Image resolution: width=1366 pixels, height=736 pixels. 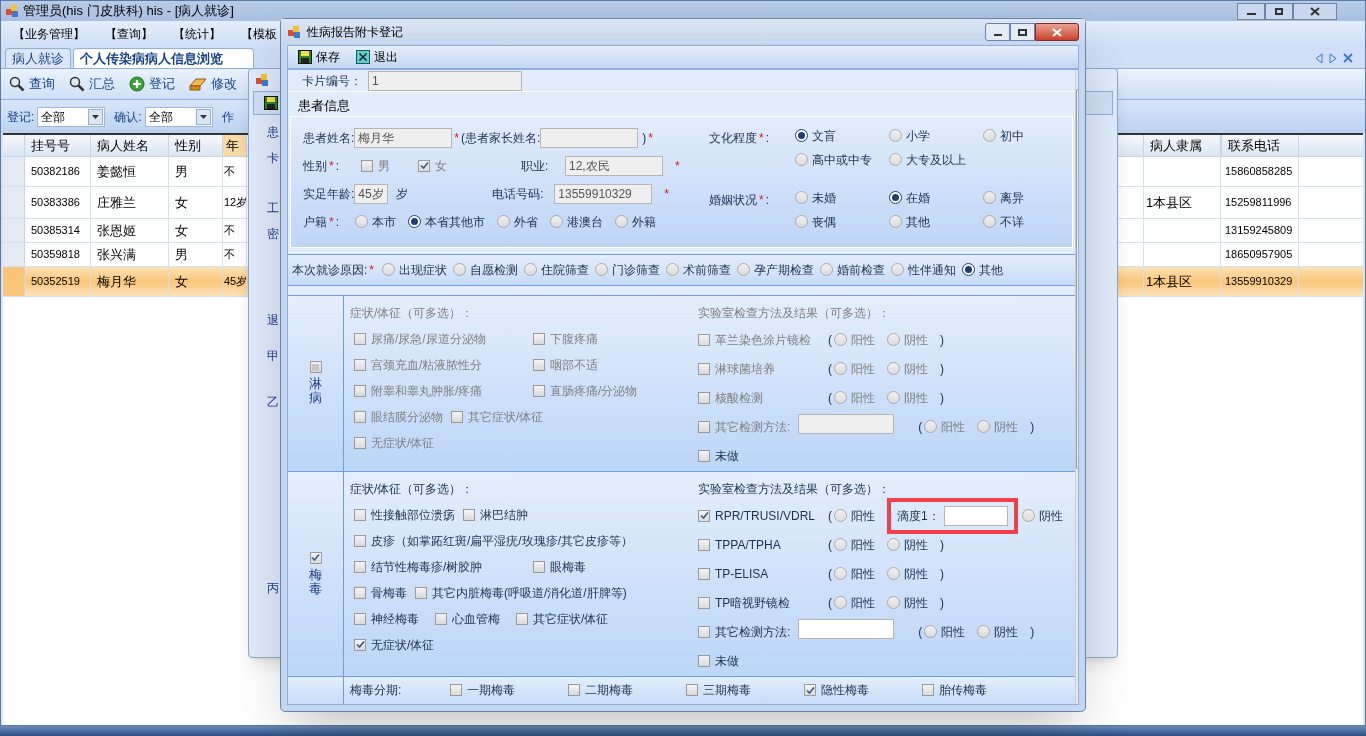 I want to click on radio-option: 不详, so click(x=1023, y=221).